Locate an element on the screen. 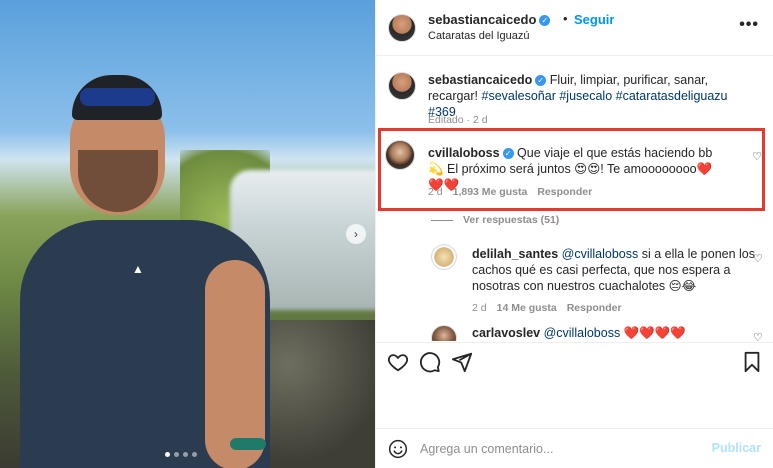 The height and width of the screenshot is (468, 773). add-comment-bar: Publicar is located at coordinates (574, 448).